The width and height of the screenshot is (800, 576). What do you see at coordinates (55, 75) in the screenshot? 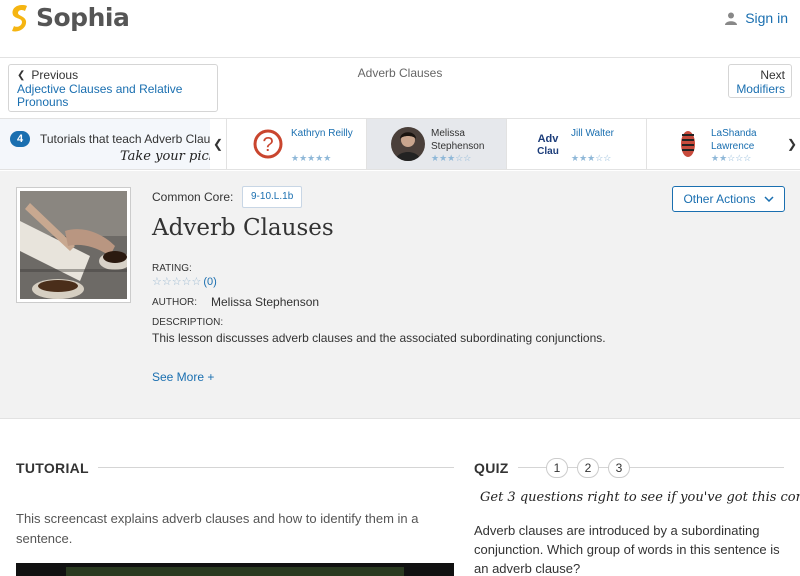
I see `previous-label: Previous` at bounding box center [55, 75].